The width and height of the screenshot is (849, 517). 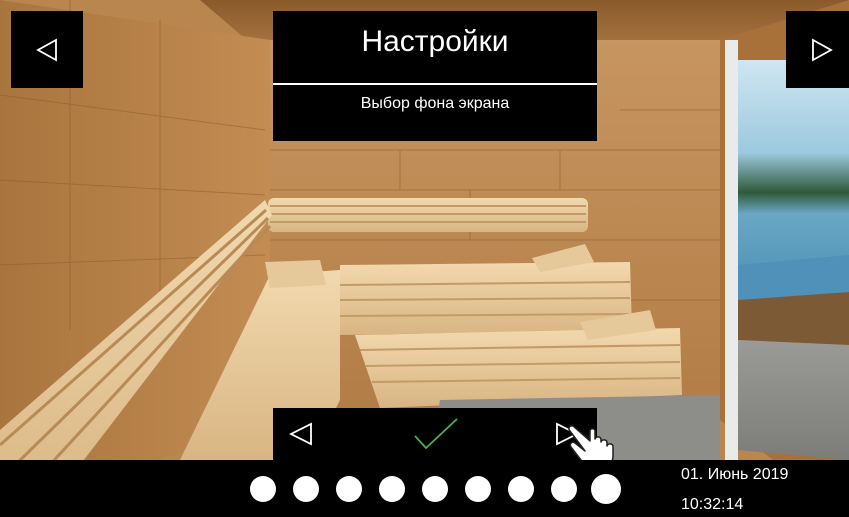 What do you see at coordinates (435, 103) in the screenshot?
I see `page-subtitle: Выбор фона экрана` at bounding box center [435, 103].